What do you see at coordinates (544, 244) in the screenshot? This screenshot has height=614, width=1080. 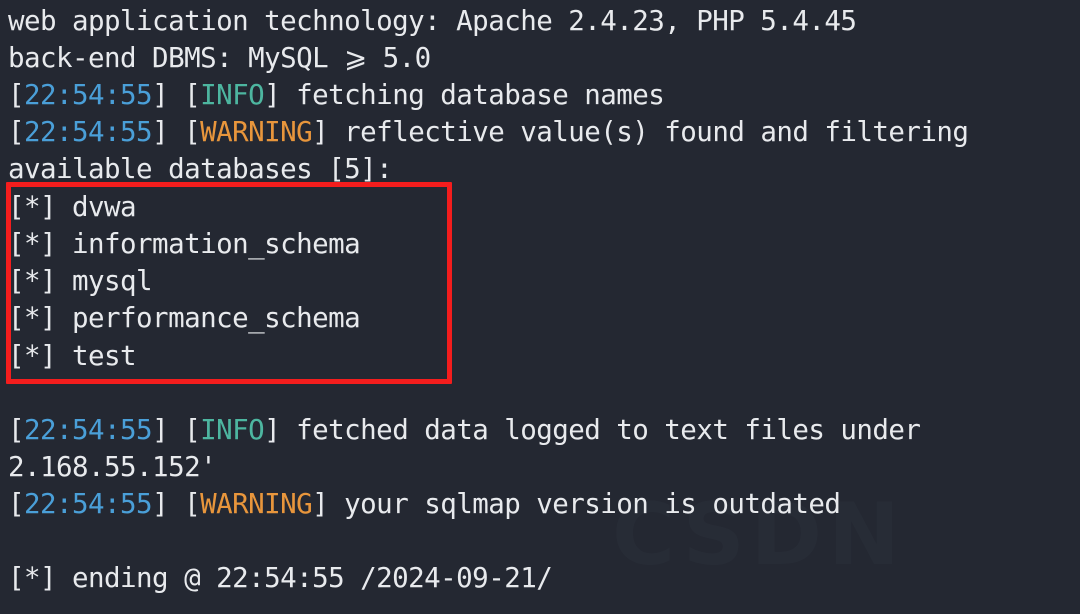 I see `database-information-schema: [*] information_schema` at bounding box center [544, 244].